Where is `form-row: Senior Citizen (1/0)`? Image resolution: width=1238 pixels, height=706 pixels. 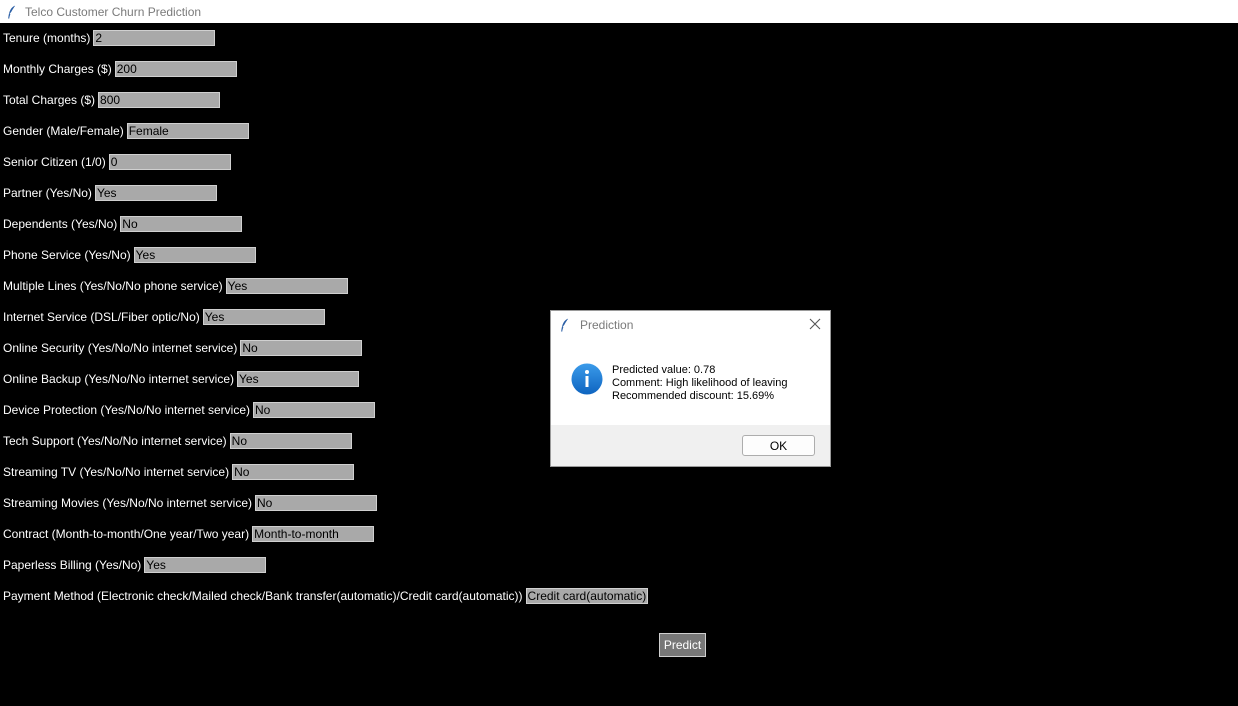 form-row: Senior Citizen (1/0) is located at coordinates (117, 162).